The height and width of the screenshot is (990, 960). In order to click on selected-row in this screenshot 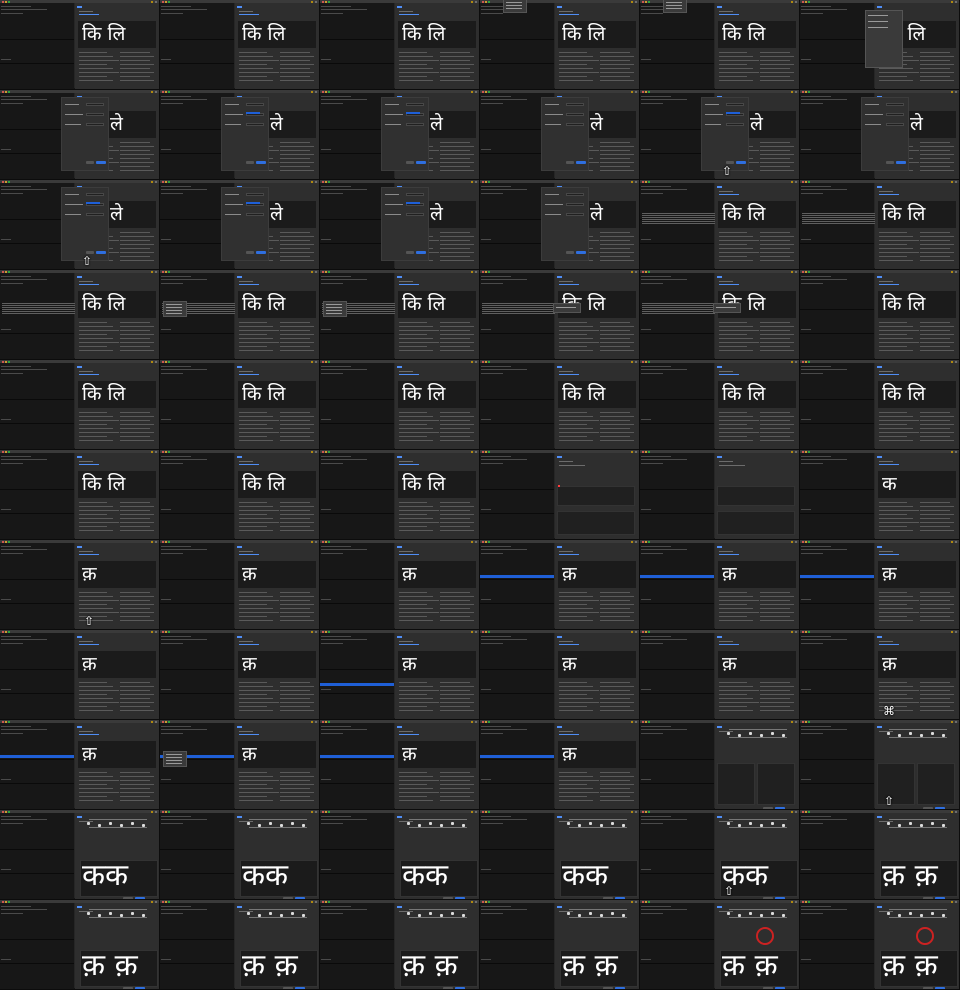, I will do `click(357, 684)`.